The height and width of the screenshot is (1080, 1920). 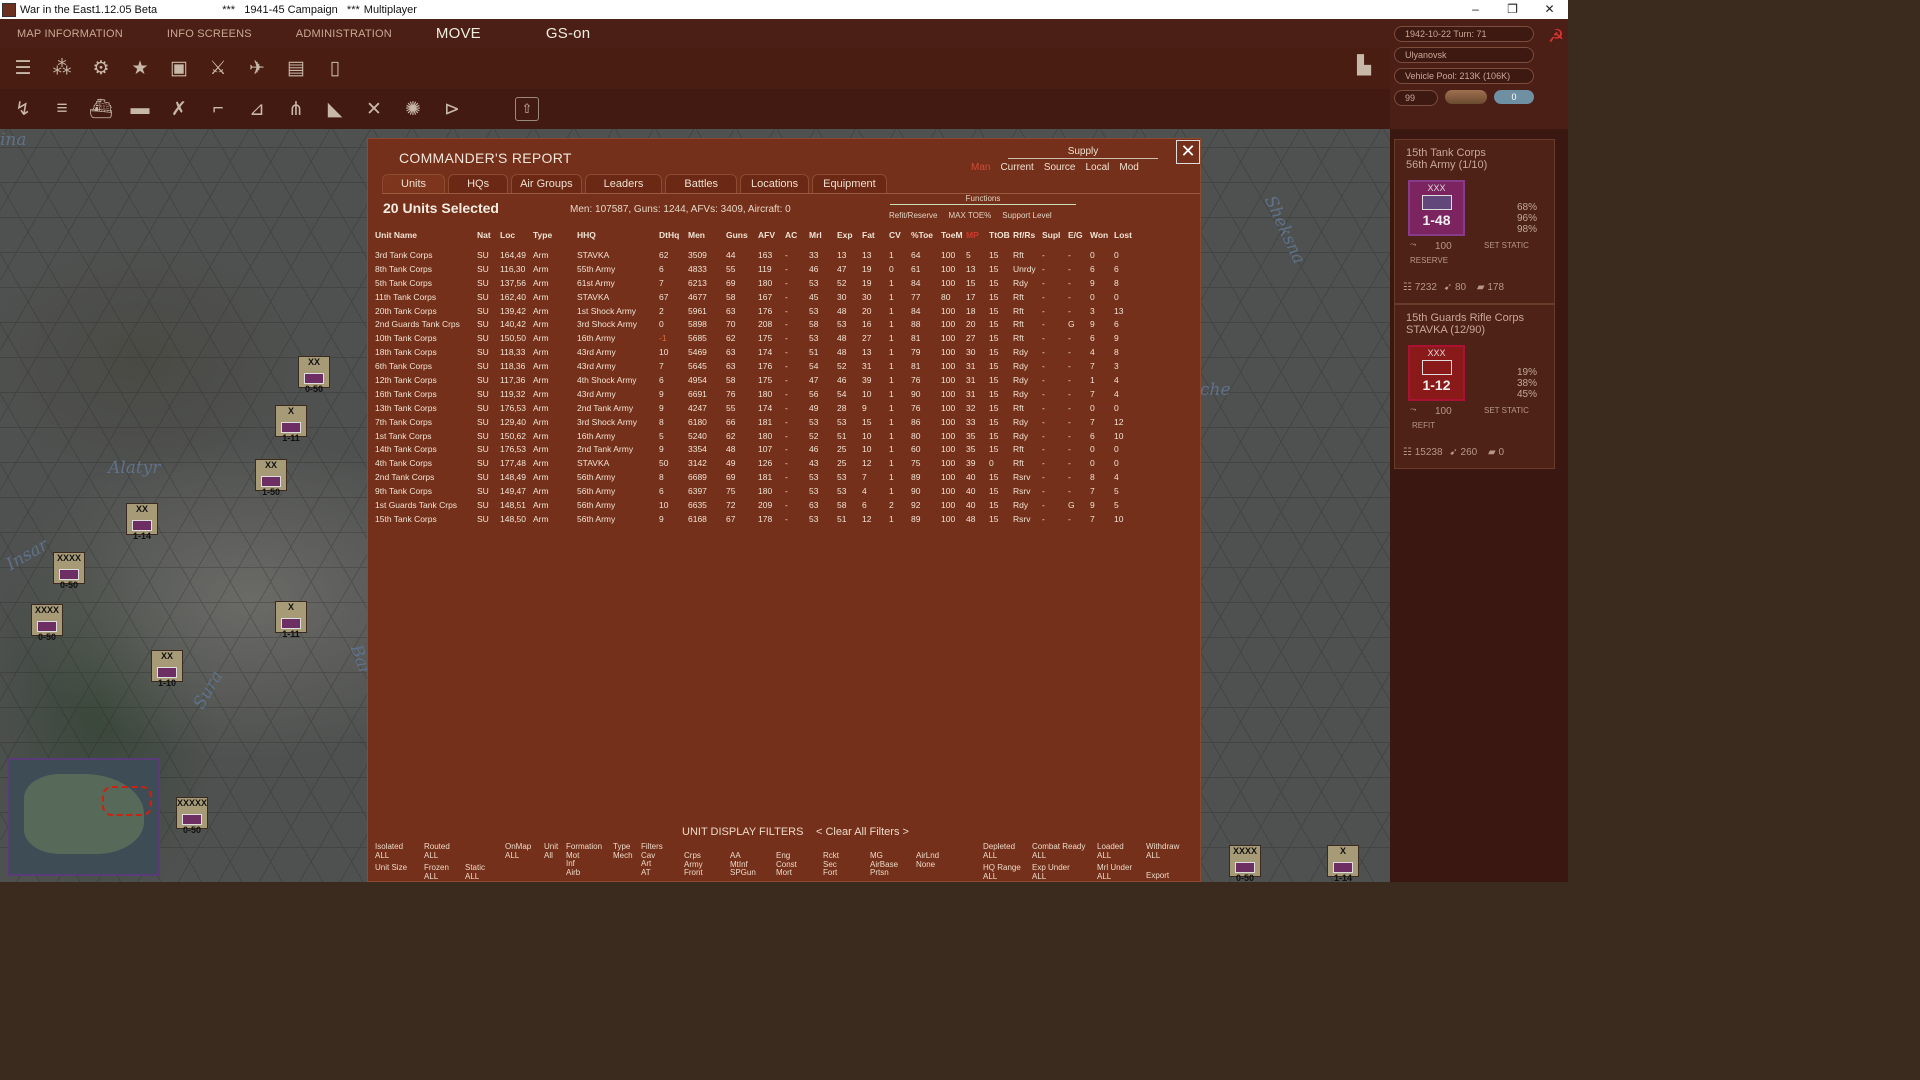 What do you see at coordinates (218, 69) in the screenshot?
I see `crossed-swords-icon: ⚔` at bounding box center [218, 69].